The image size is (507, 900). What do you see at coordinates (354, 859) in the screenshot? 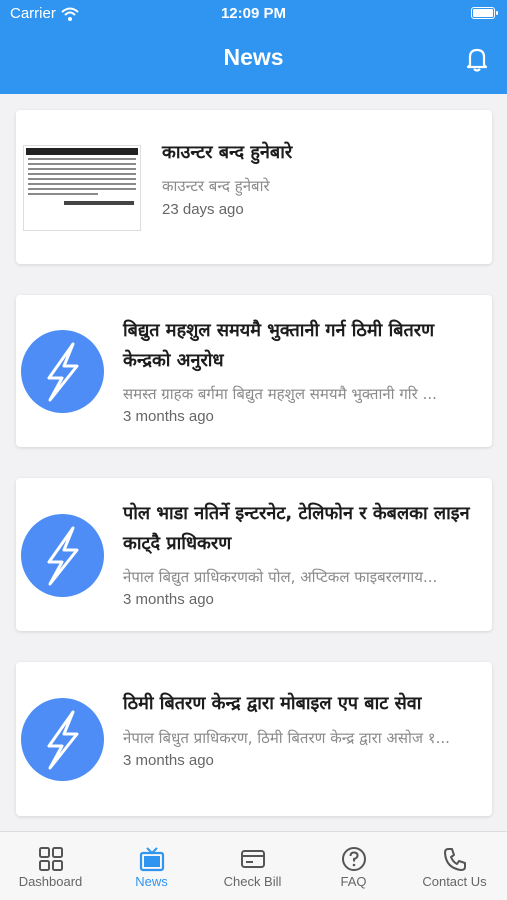
I see `question-icon` at bounding box center [354, 859].